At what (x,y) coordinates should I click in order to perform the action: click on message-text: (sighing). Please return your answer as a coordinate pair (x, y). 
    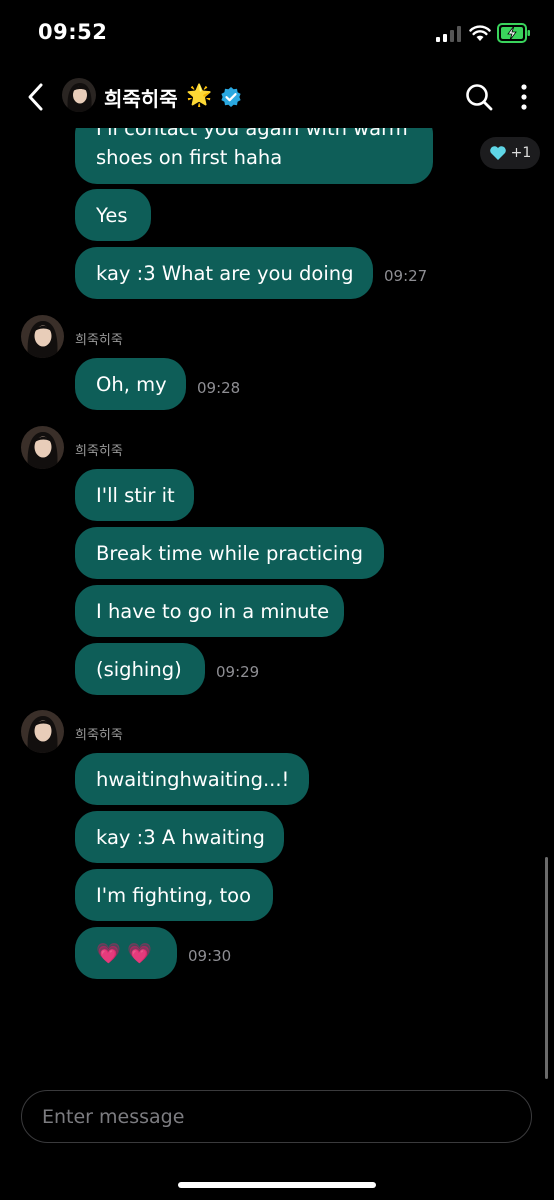
    Looking at the image, I should click on (139, 669).